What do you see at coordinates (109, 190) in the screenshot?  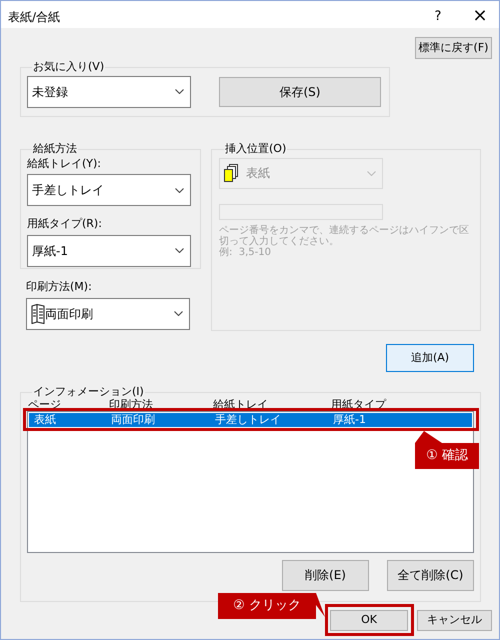 I see `dropdown: 手差しトレイ` at bounding box center [109, 190].